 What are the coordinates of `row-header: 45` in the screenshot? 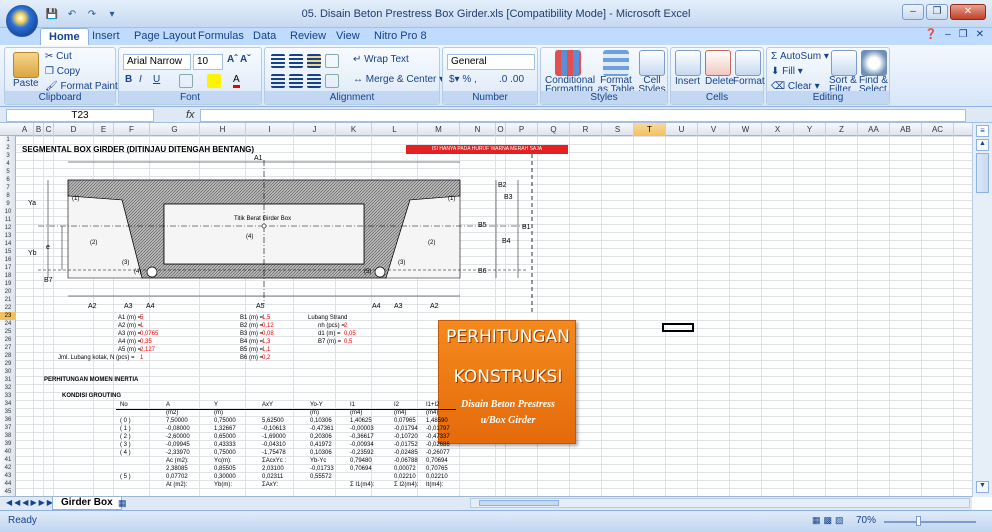 It's located at (8, 492).